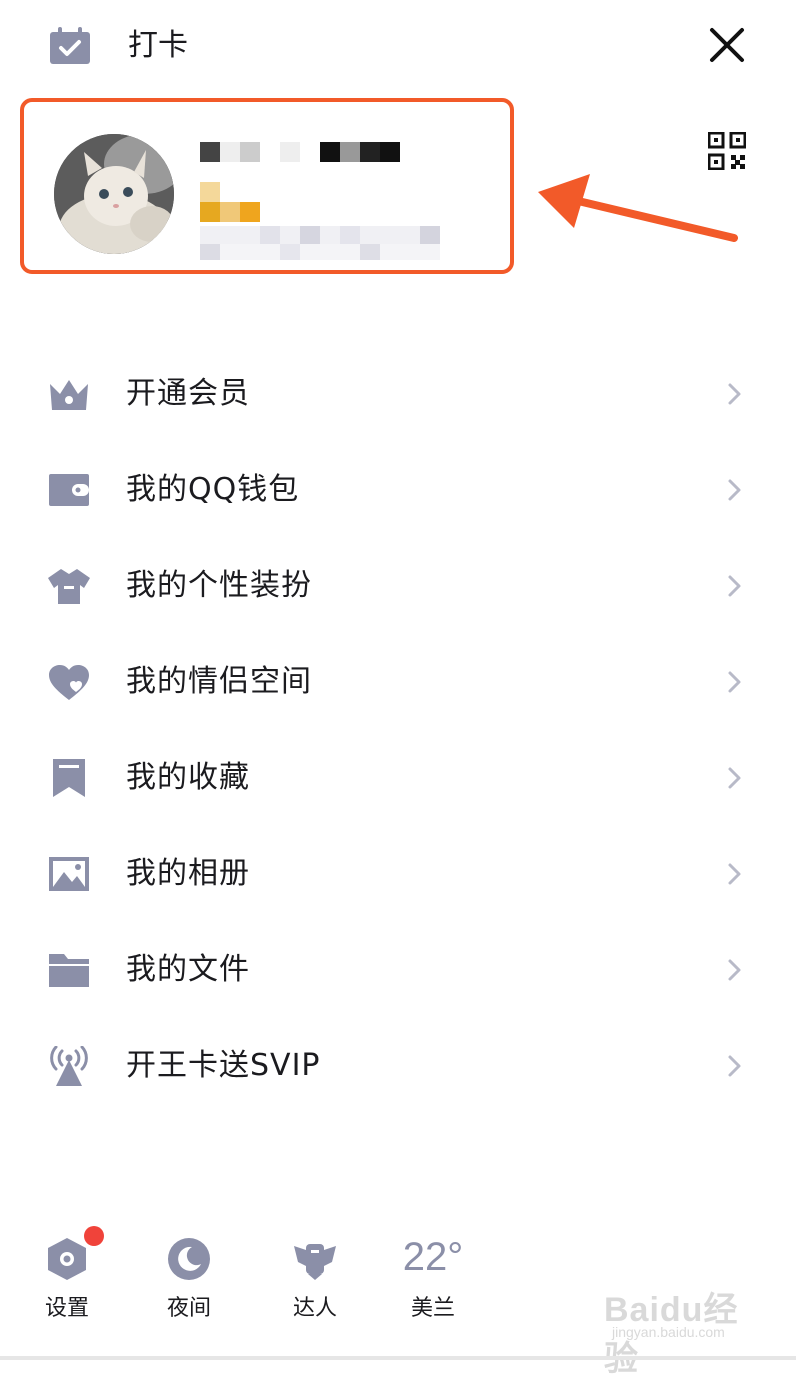  What do you see at coordinates (69, 586) in the screenshot?
I see `shirt-icon` at bounding box center [69, 586].